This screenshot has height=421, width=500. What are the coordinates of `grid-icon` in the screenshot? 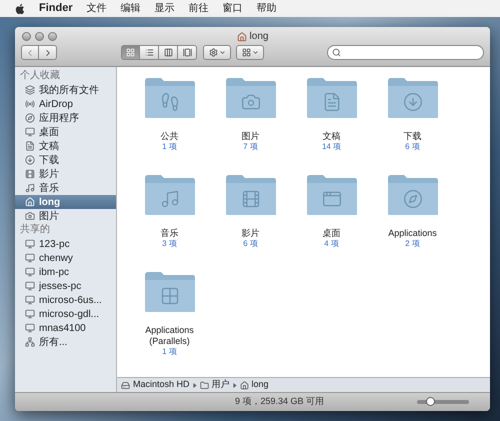 It's located at (246, 52).